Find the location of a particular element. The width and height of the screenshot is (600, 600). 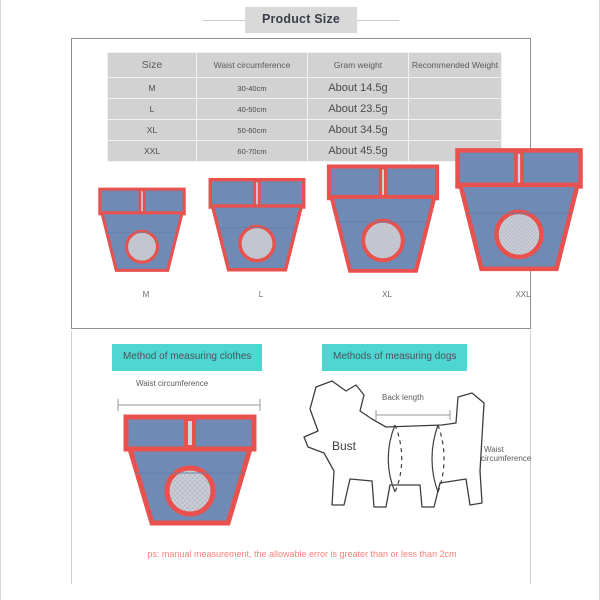

table-row: XXL 60-70cm About 45.5g is located at coordinates (304, 151).